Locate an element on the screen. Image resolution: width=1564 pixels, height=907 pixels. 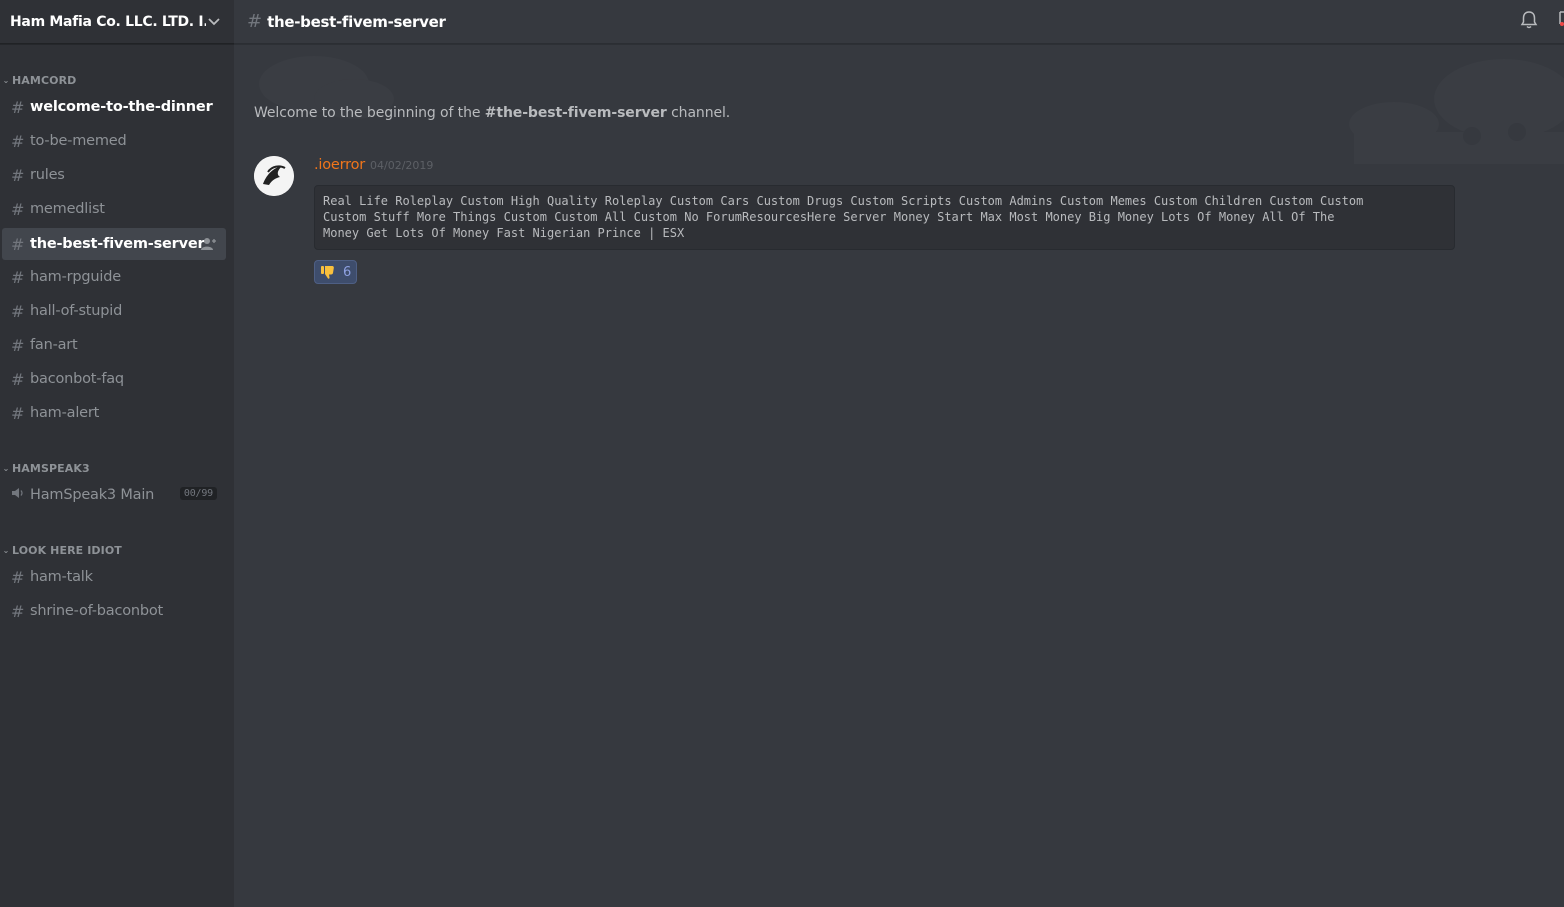
channel-fan-art: # fan-art is located at coordinates (114, 345).